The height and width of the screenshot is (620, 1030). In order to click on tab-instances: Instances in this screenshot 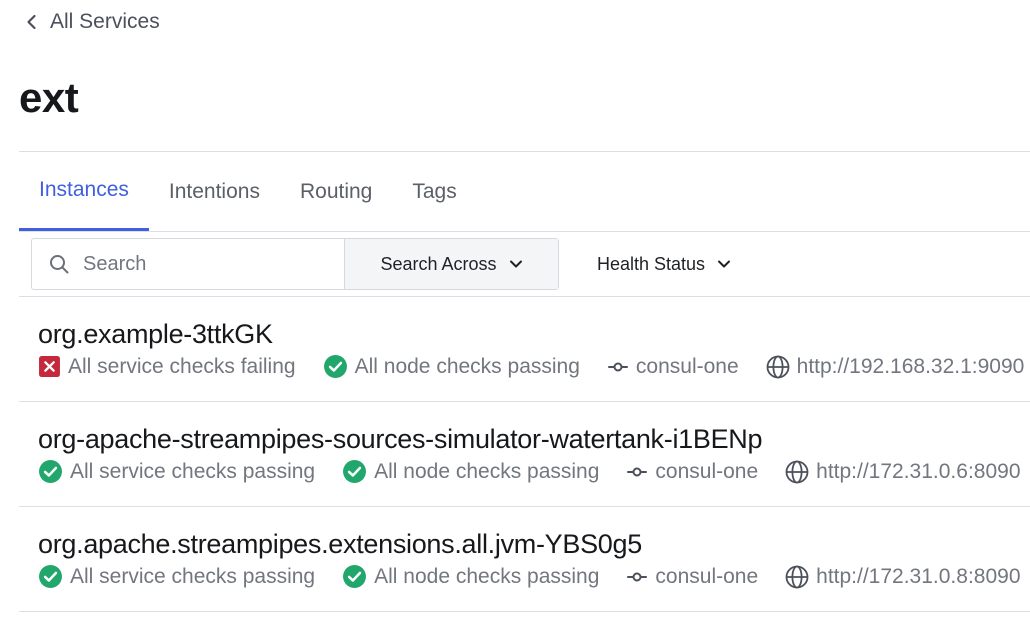, I will do `click(84, 191)`.